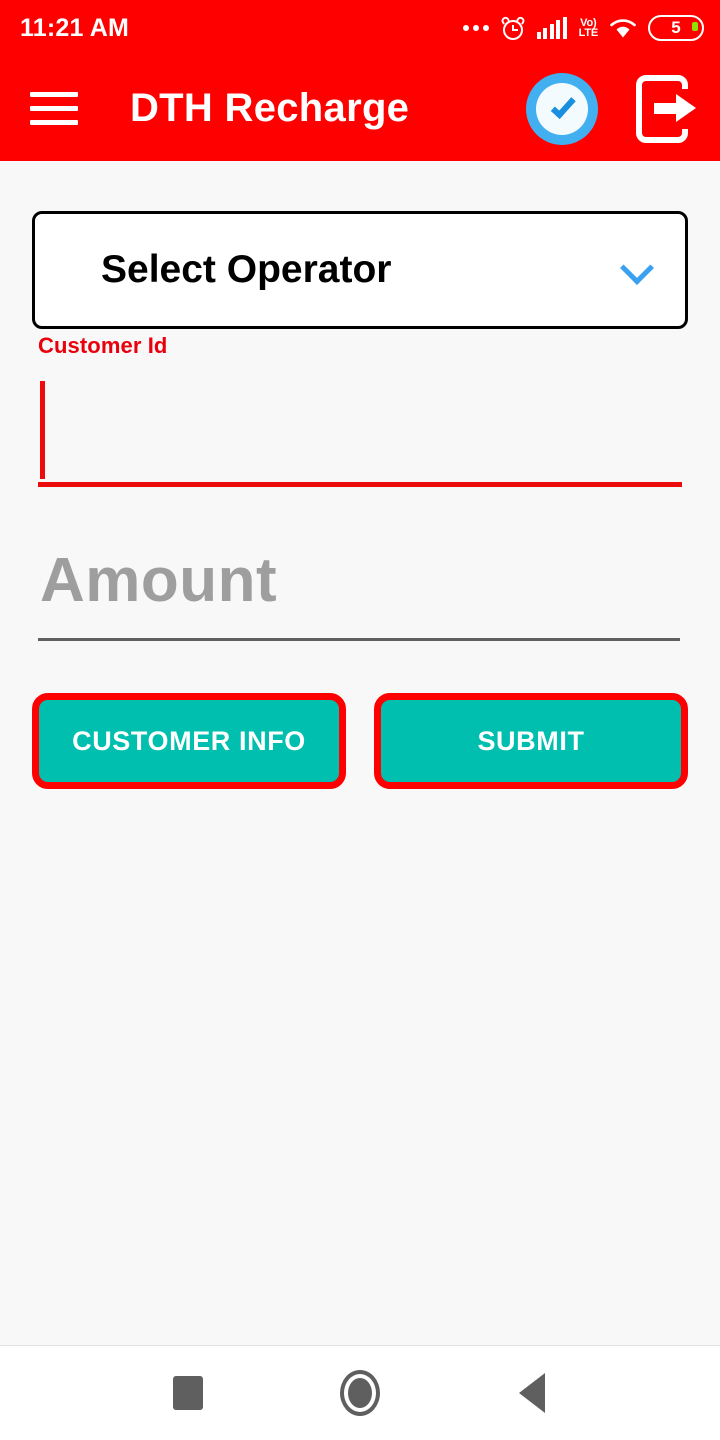 Image resolution: width=720 pixels, height=1440 pixels. I want to click on hamburger-menu-icon, so click(55, 109).